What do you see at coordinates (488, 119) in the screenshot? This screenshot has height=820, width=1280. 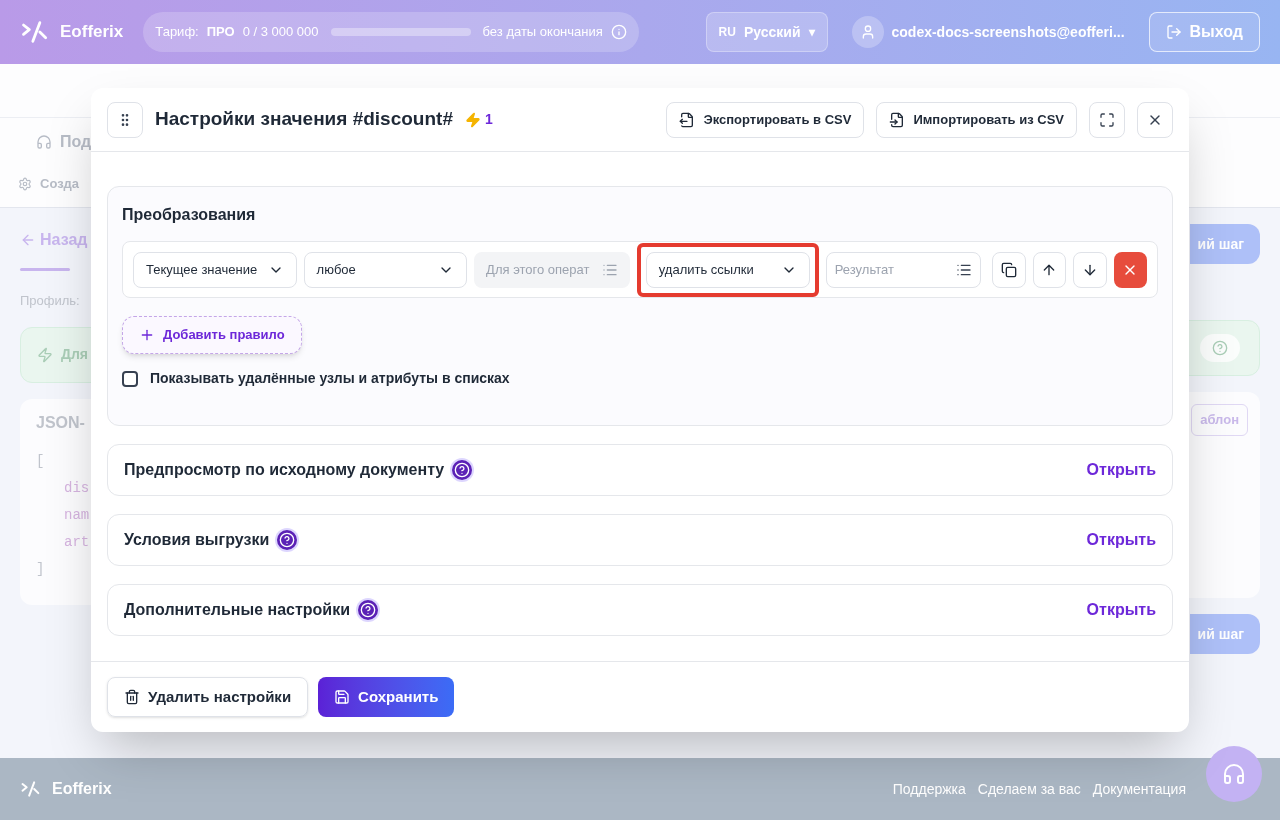 I see `bolt-count: 1` at bounding box center [488, 119].